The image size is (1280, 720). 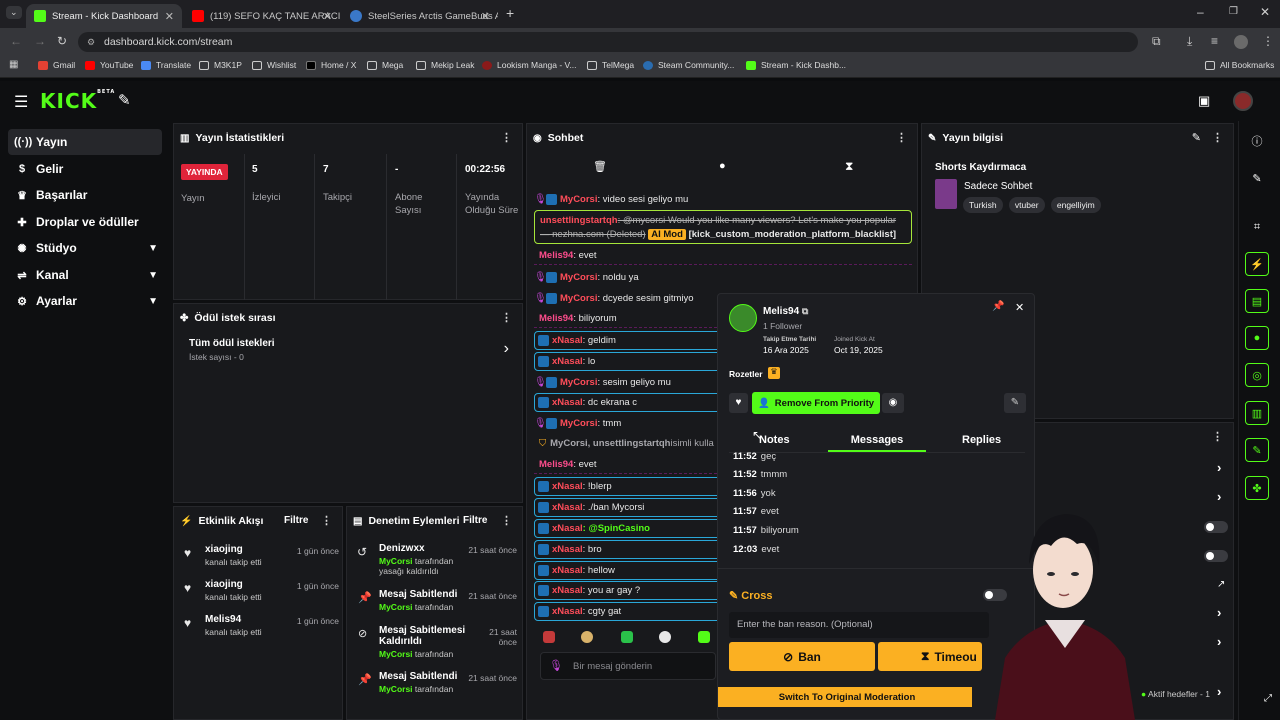 I want to click on pin-icon: 📌, so click(x=998, y=306).